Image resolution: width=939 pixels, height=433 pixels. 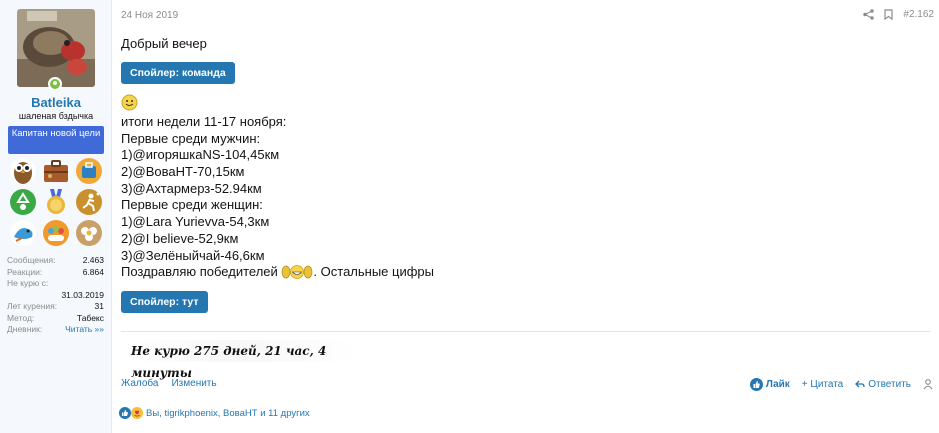 What do you see at coordinates (193, 383) in the screenshot?
I see `edit-link: Изменить` at bounding box center [193, 383].